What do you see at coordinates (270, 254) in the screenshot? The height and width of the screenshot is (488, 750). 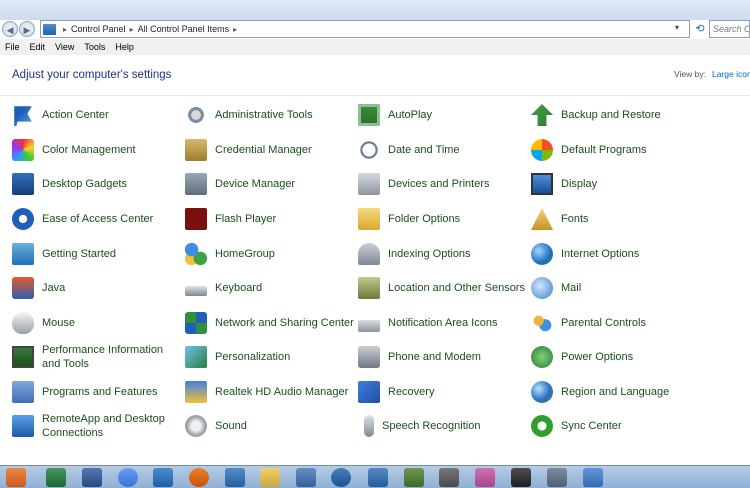 I see `cp-item-homegroup: HomeGroup` at bounding box center [270, 254].